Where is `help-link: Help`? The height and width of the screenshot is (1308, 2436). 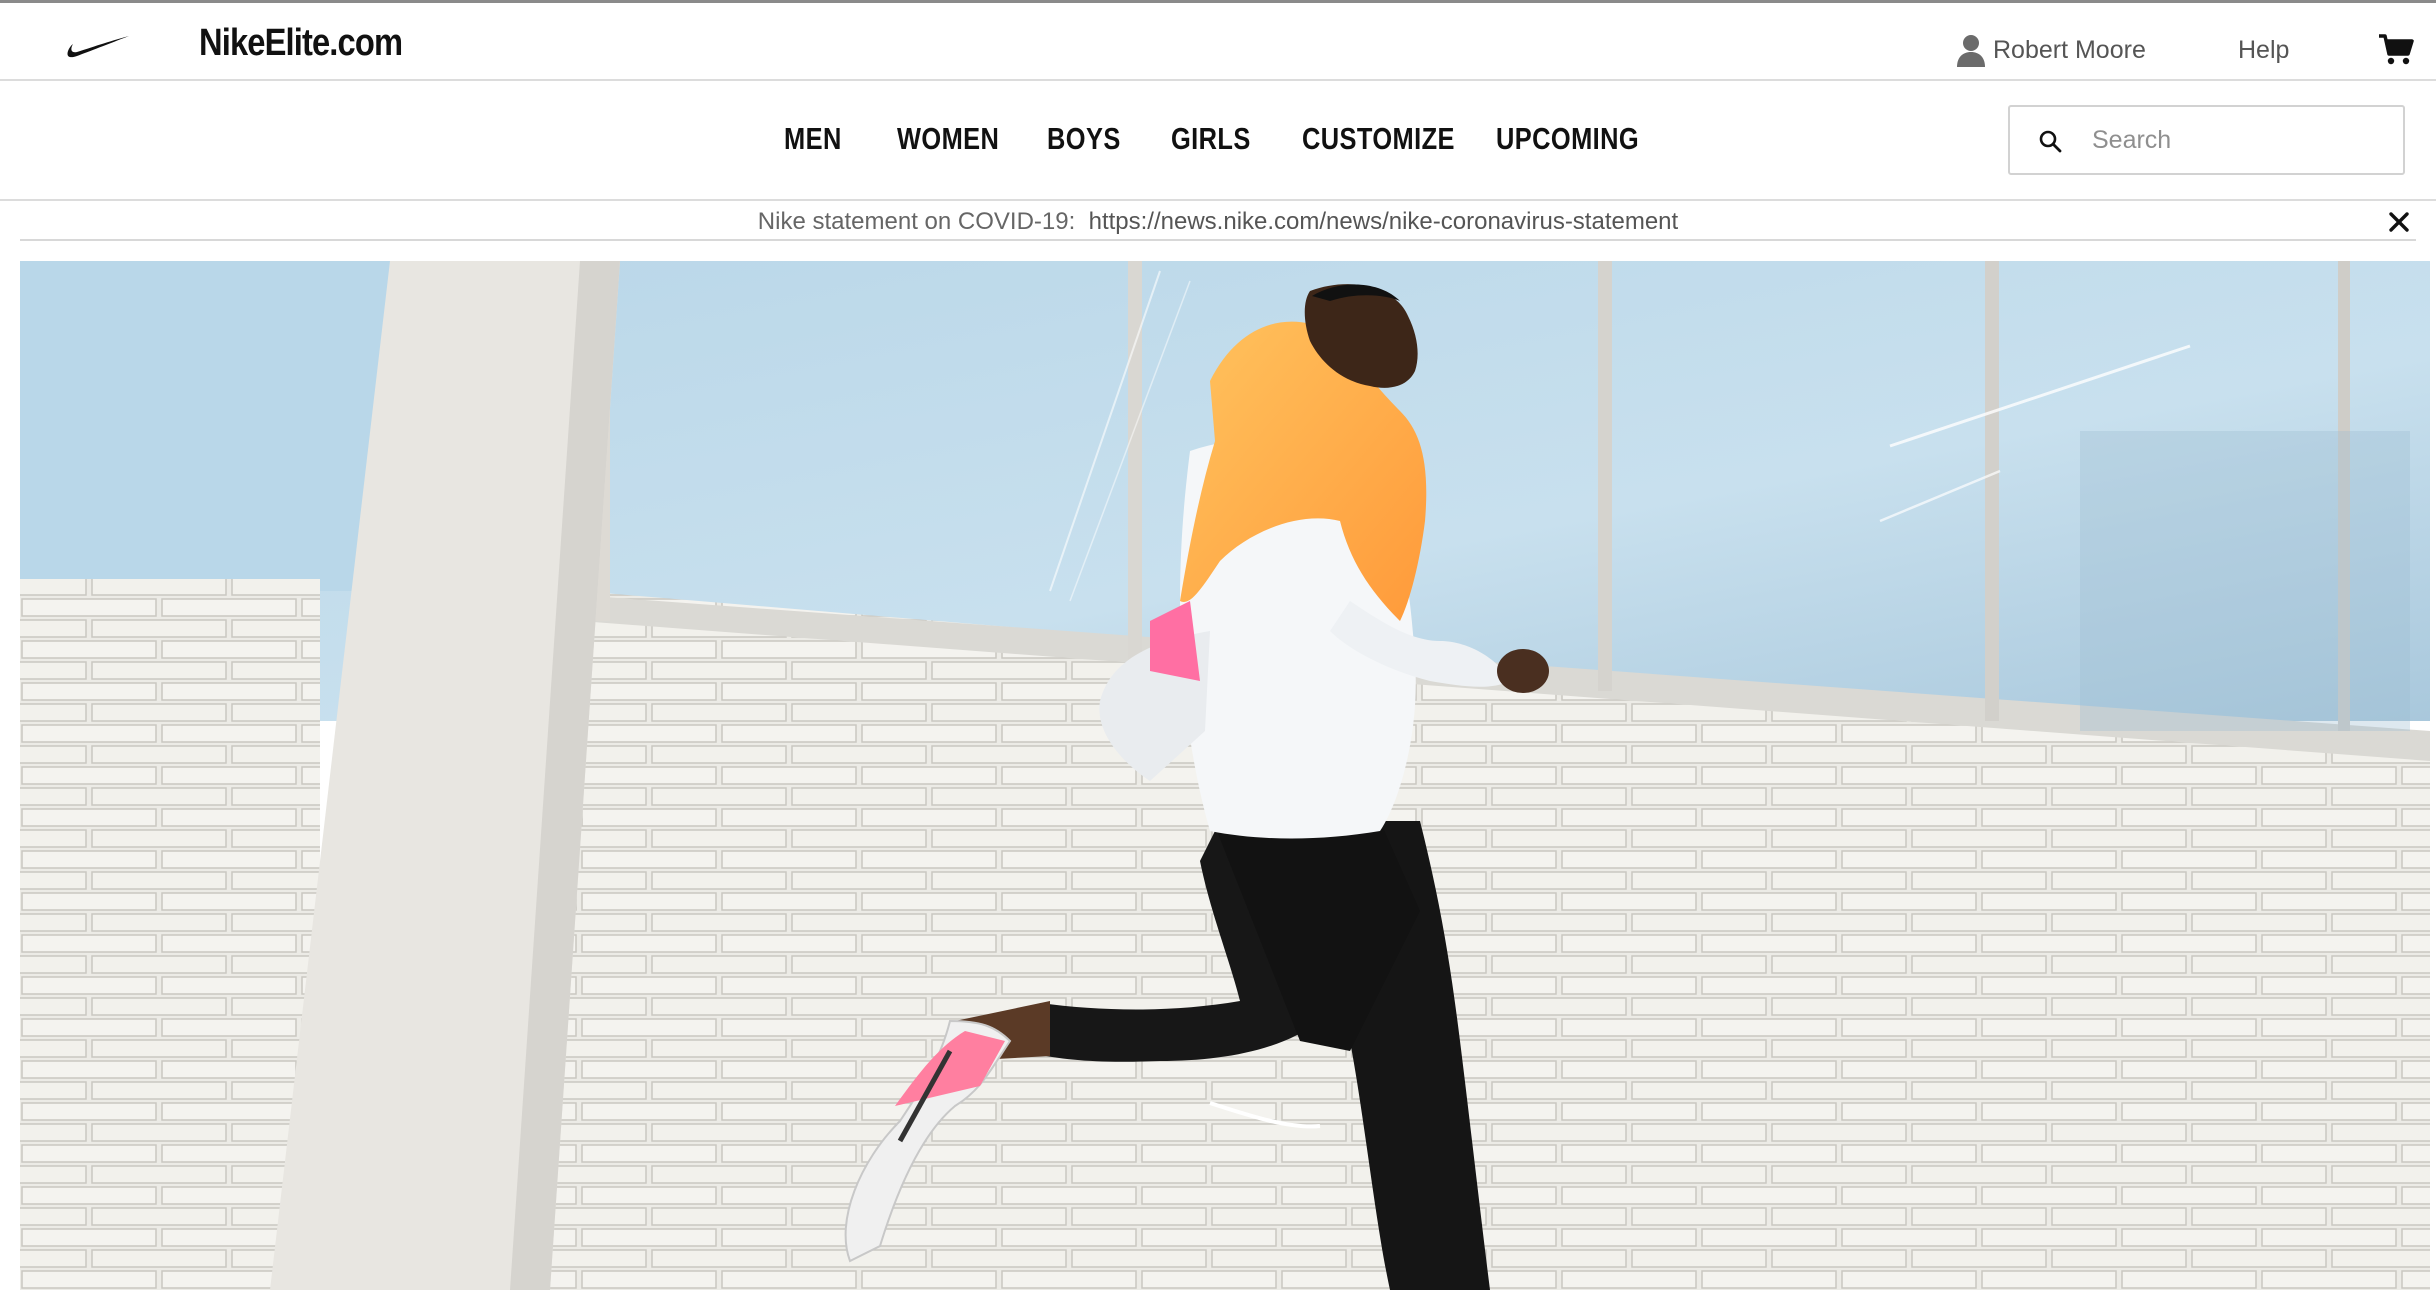 help-link: Help is located at coordinates (2263, 50).